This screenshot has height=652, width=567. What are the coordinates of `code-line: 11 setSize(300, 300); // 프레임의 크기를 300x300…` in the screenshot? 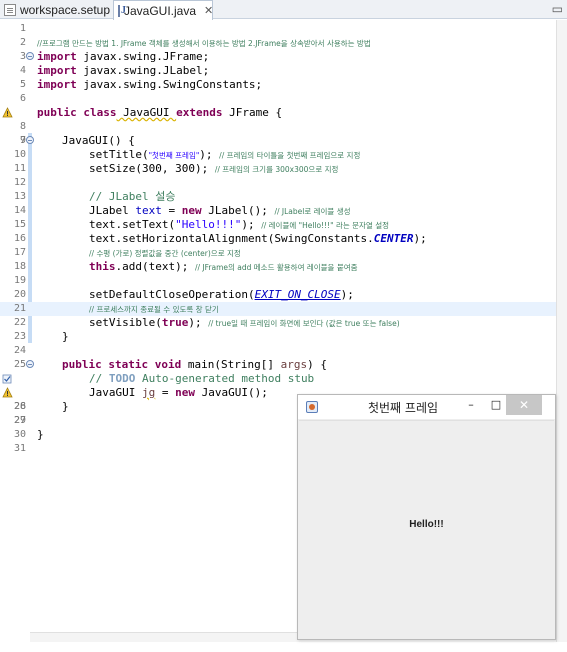 It's located at (278, 169).